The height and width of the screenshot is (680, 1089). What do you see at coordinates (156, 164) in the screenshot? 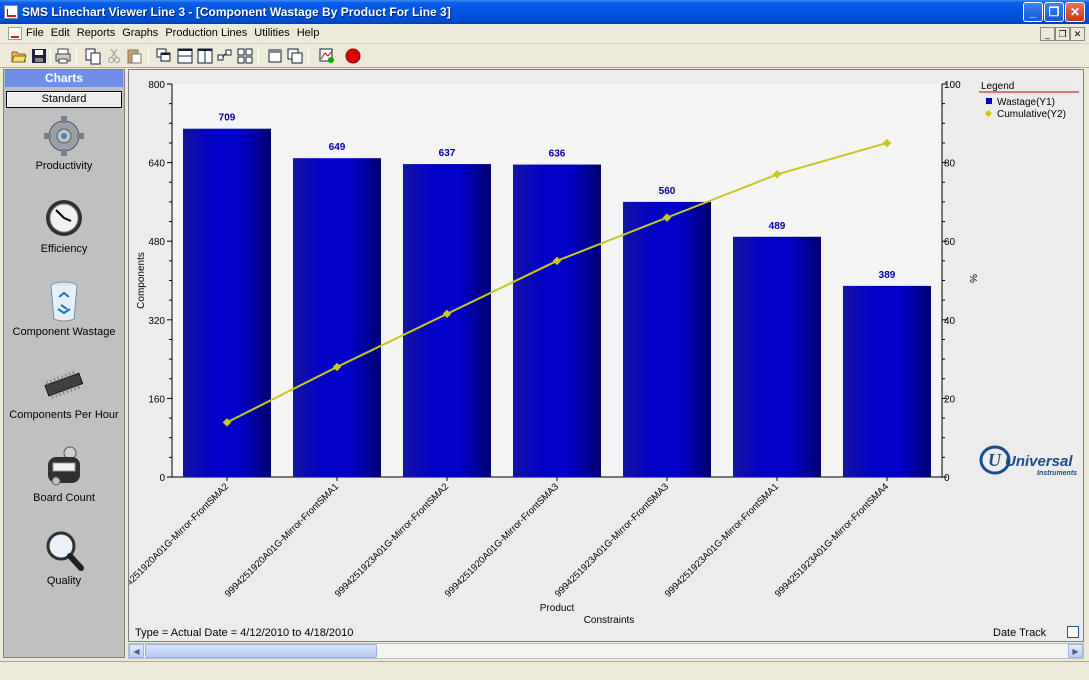
I see `y1-tick-label: 640` at bounding box center [156, 164].